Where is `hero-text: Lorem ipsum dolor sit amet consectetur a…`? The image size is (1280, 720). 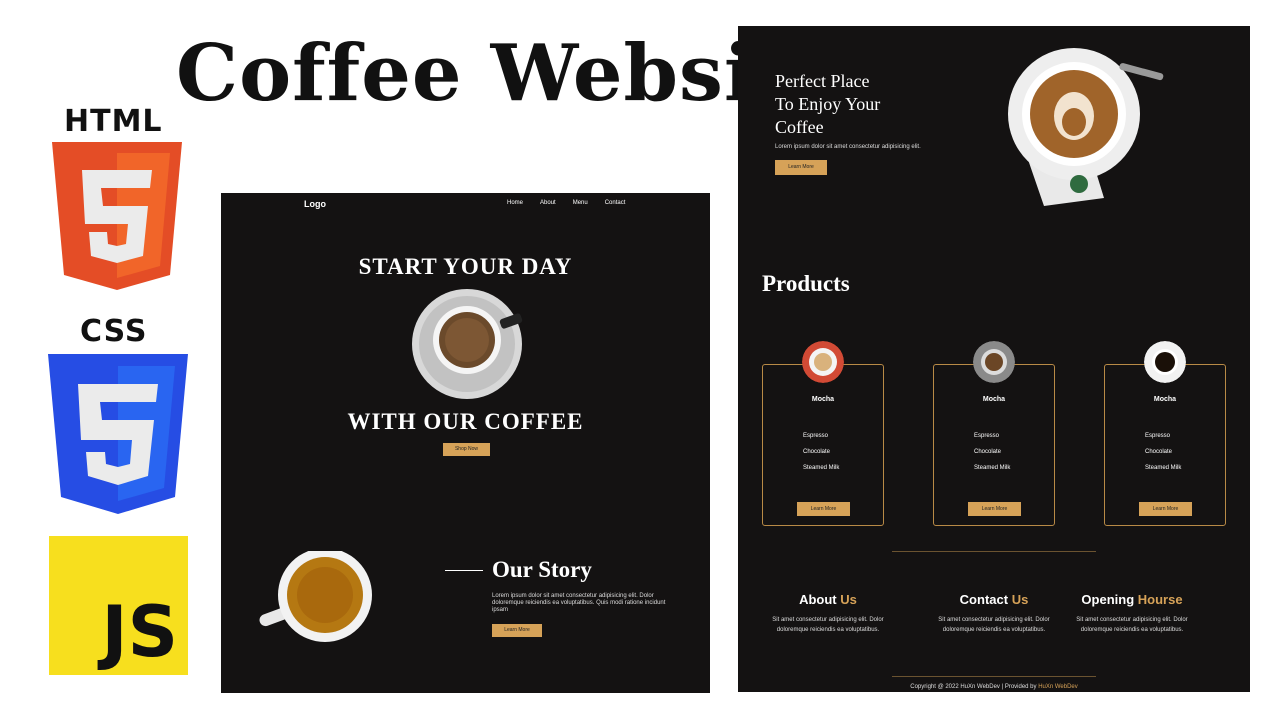 hero-text: Lorem ipsum dolor sit amet consectetur a… is located at coordinates (848, 147).